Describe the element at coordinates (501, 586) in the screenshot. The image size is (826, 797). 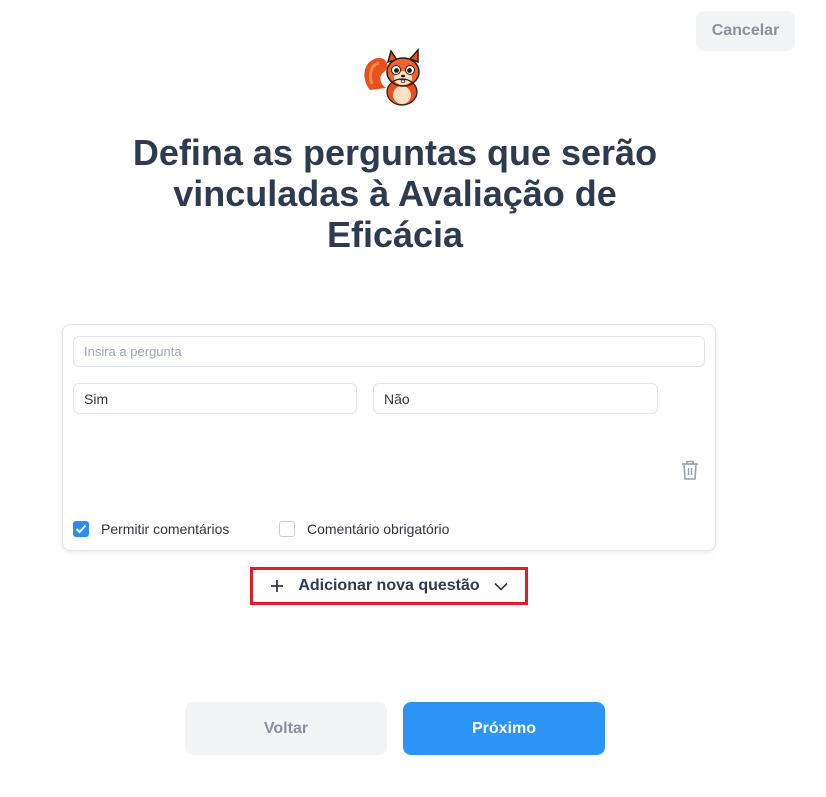
I see `chevron-down-icon` at that location.